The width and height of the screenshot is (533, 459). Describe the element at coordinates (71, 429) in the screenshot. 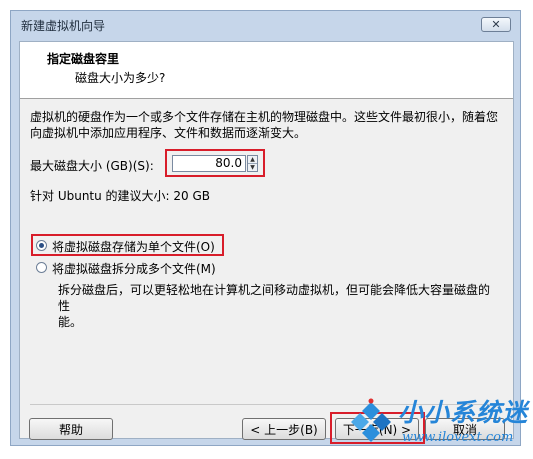

I see `help-button: 帮助` at that location.